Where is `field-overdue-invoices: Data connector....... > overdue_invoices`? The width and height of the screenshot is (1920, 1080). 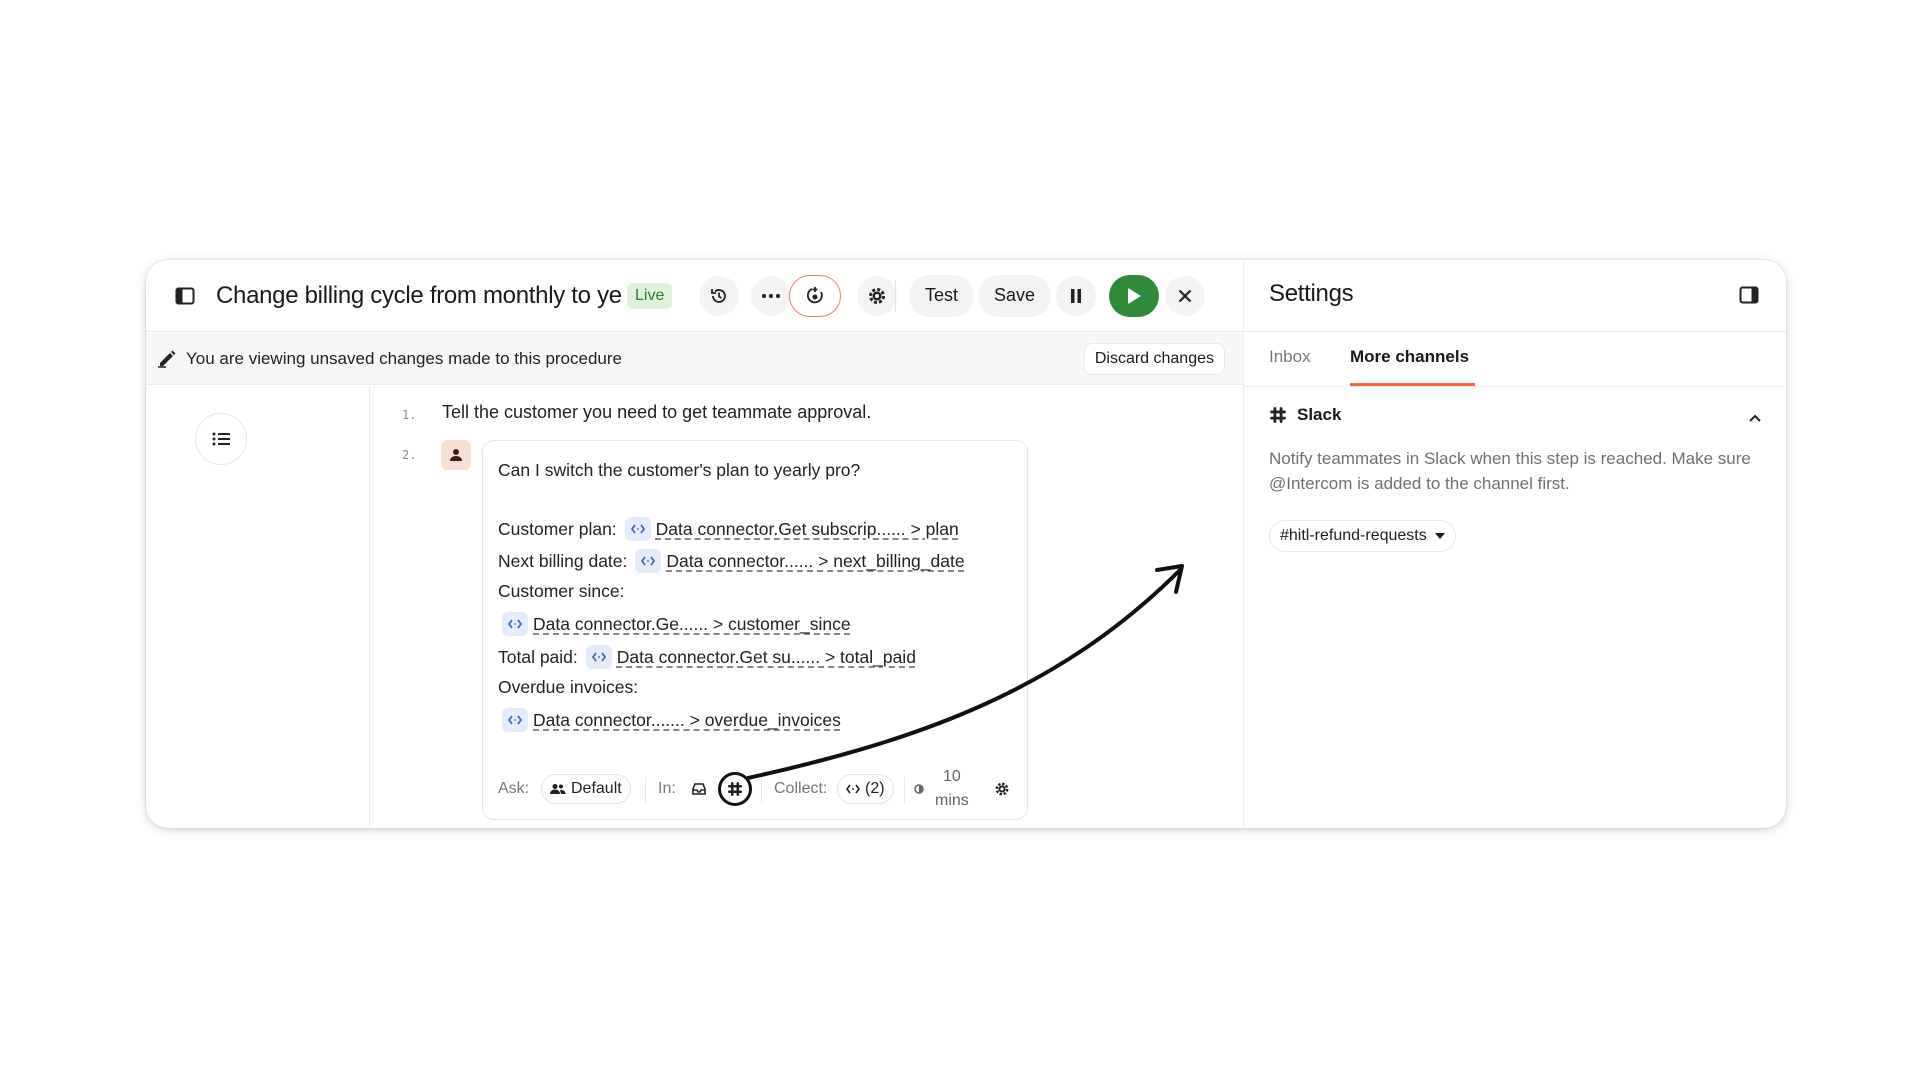 field-overdue-invoices: Data connector....... > overdue_invoices is located at coordinates (669, 720).